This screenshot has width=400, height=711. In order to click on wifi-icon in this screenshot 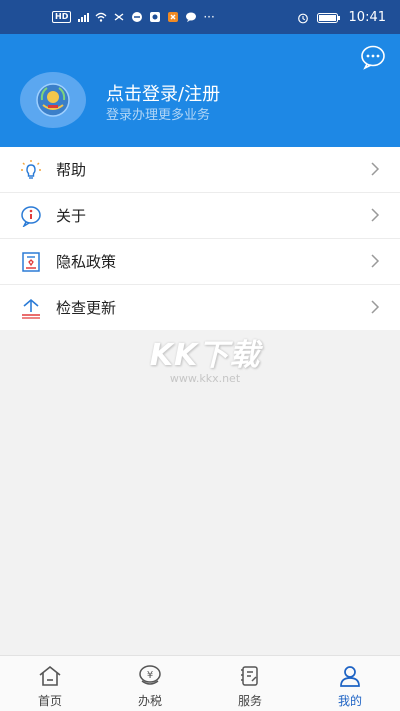, I will do `click(101, 17)`.